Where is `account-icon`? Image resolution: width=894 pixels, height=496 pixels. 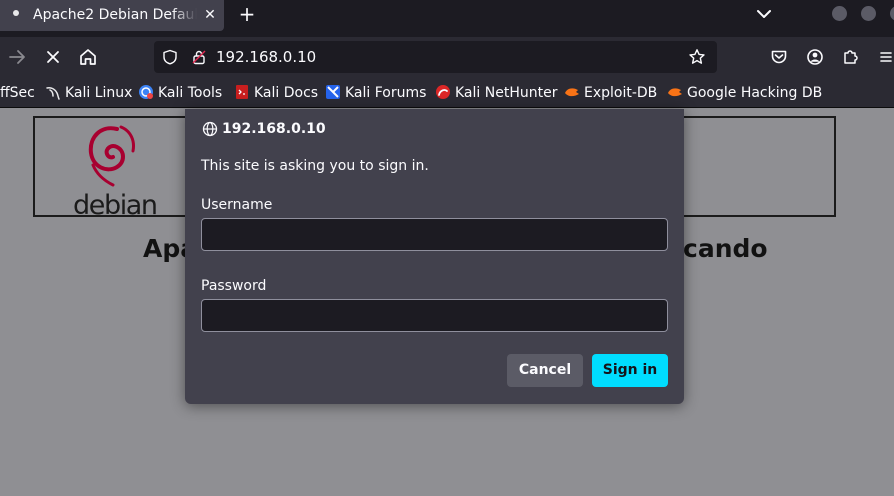
account-icon is located at coordinates (815, 57).